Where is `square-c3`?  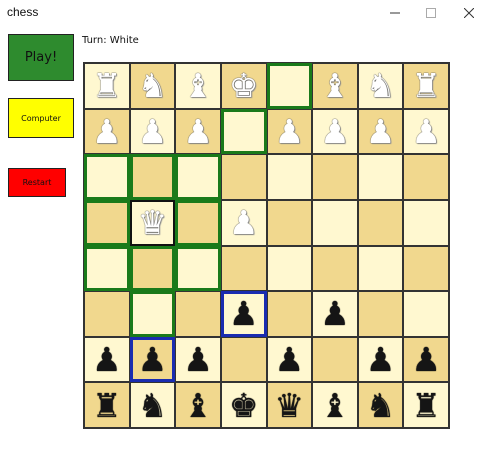 square-c3 is located at coordinates (198, 314).